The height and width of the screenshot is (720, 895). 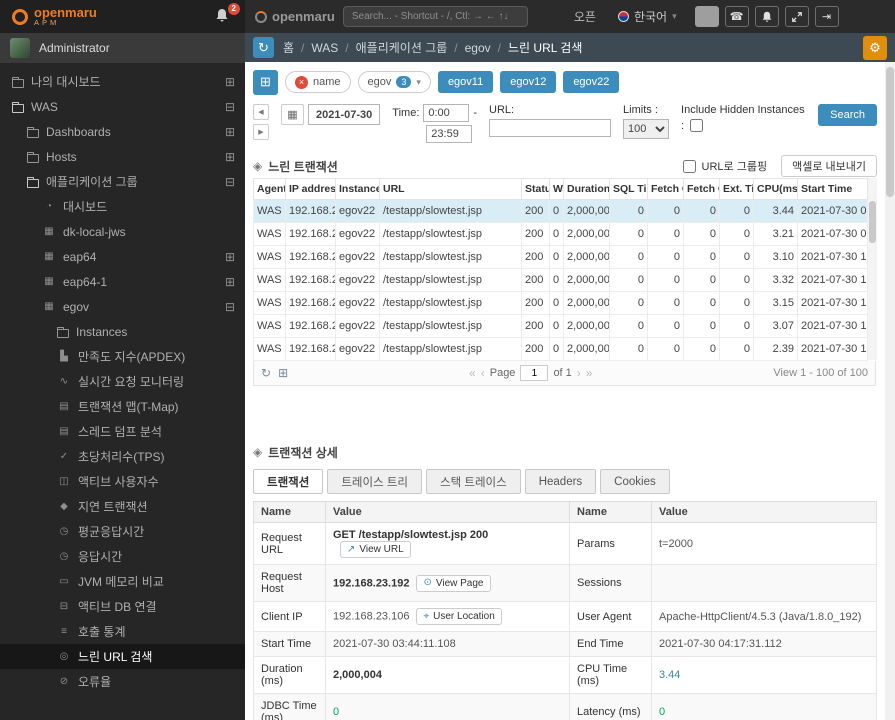 What do you see at coordinates (269, 189) in the screenshot?
I see `column-header-agent: Agent` at bounding box center [269, 189].